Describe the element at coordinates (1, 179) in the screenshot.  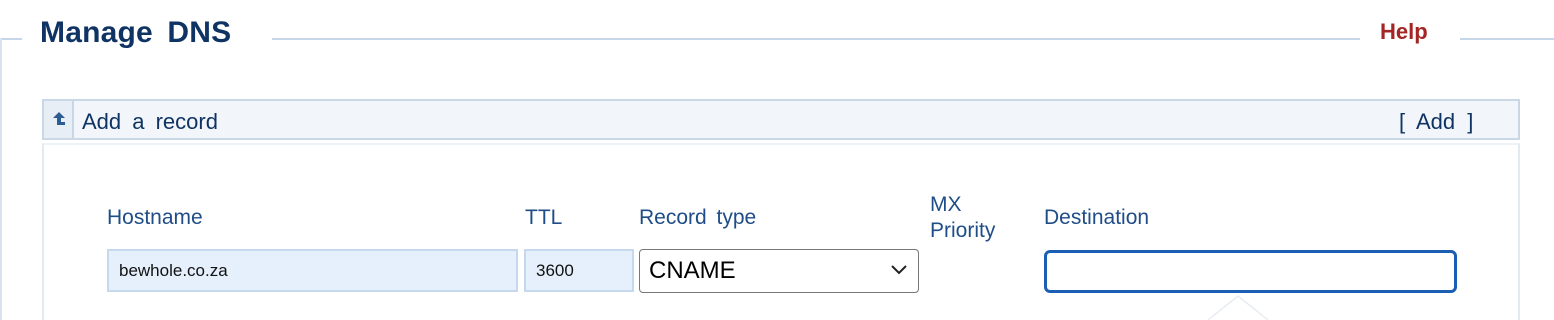
I see `fieldset-border-vertical` at that location.